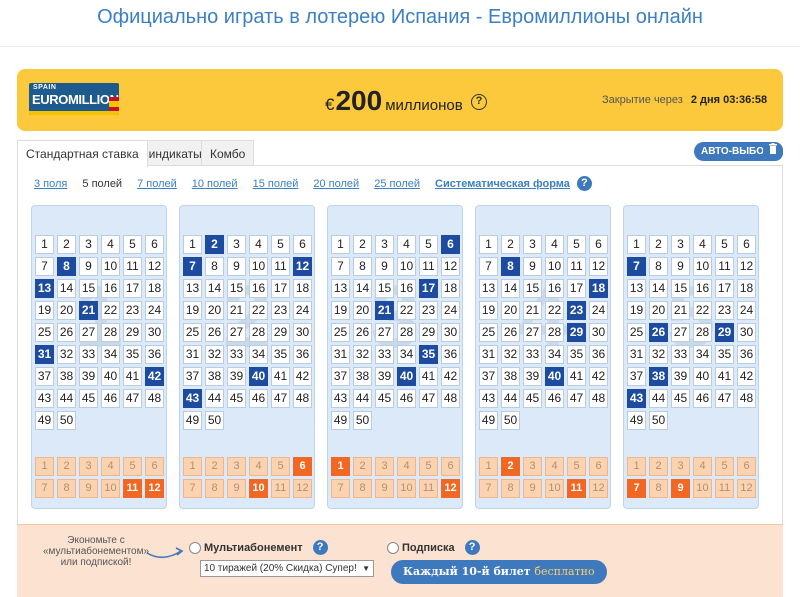 The image size is (800, 597). I want to click on number-cell: 9, so click(680, 266).